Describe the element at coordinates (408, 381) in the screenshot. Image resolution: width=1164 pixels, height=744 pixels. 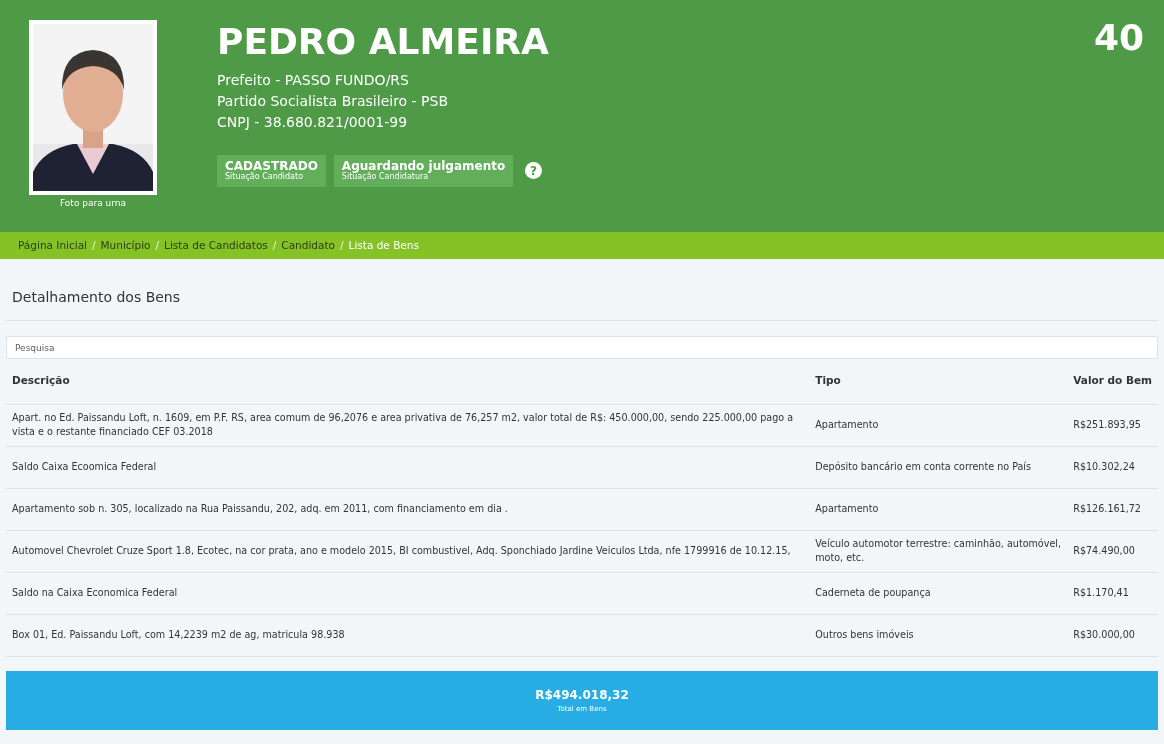
I see `column-header: Descrição` at that location.